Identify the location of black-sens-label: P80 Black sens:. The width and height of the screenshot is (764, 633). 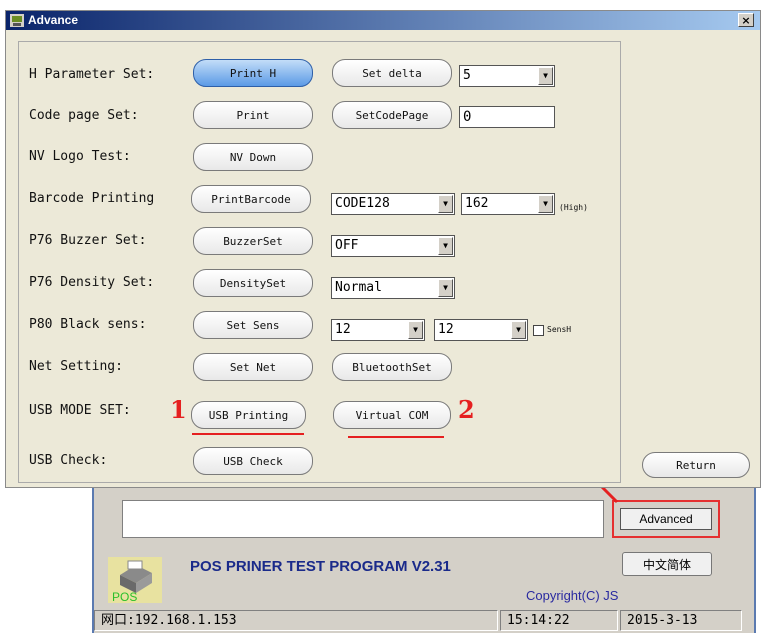
(88, 324).